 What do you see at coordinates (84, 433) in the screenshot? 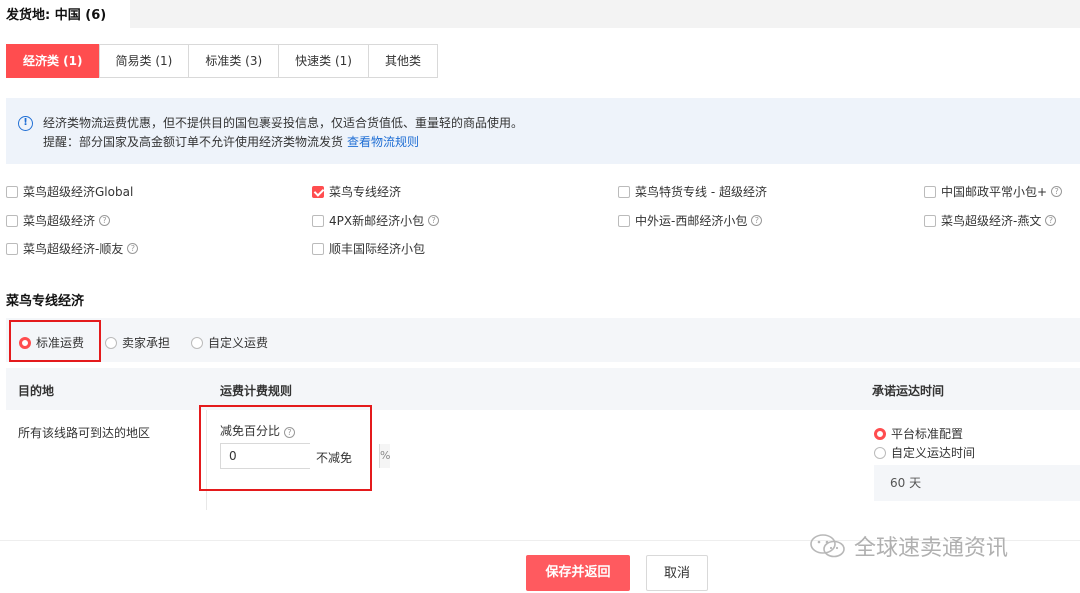
I see `destination-cell: 所有该线路可到达的地区` at bounding box center [84, 433].